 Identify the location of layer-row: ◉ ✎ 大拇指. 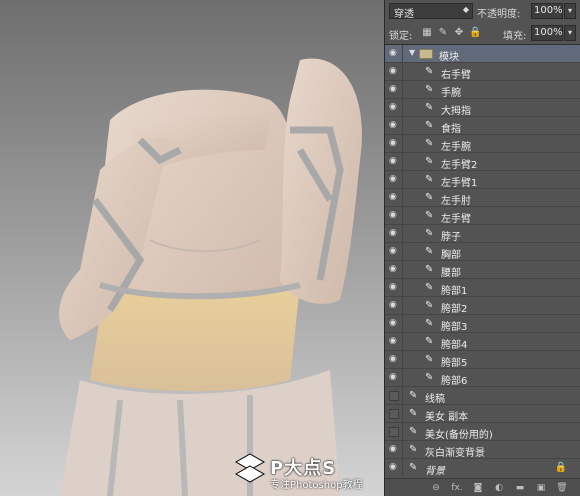
(482, 108).